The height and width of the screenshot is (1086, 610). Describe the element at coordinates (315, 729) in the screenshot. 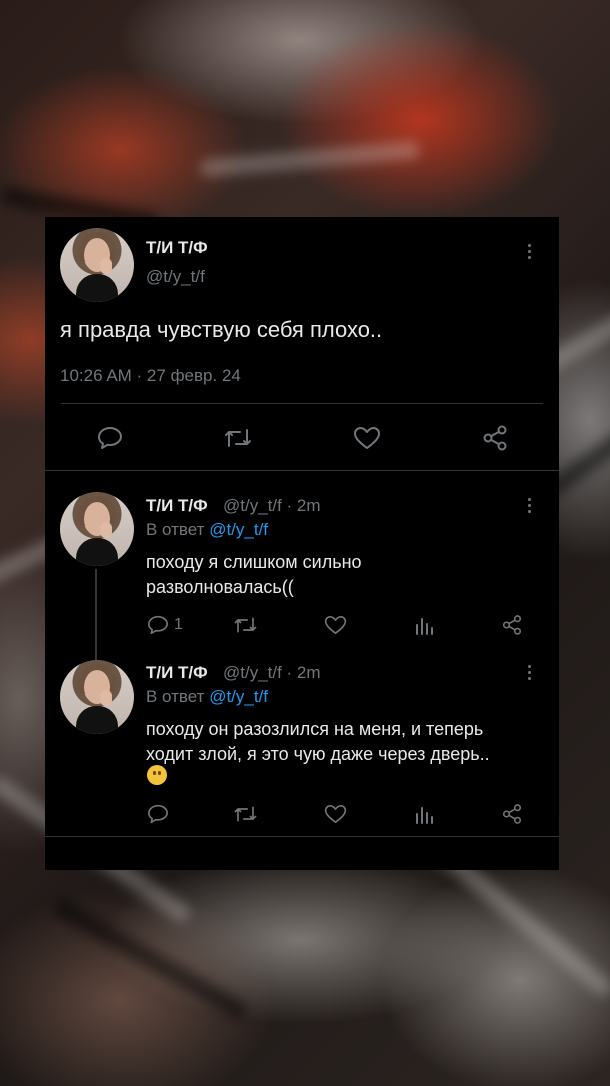

I see `reply-text-line: походу он разозлился на меня, и теперь` at that location.